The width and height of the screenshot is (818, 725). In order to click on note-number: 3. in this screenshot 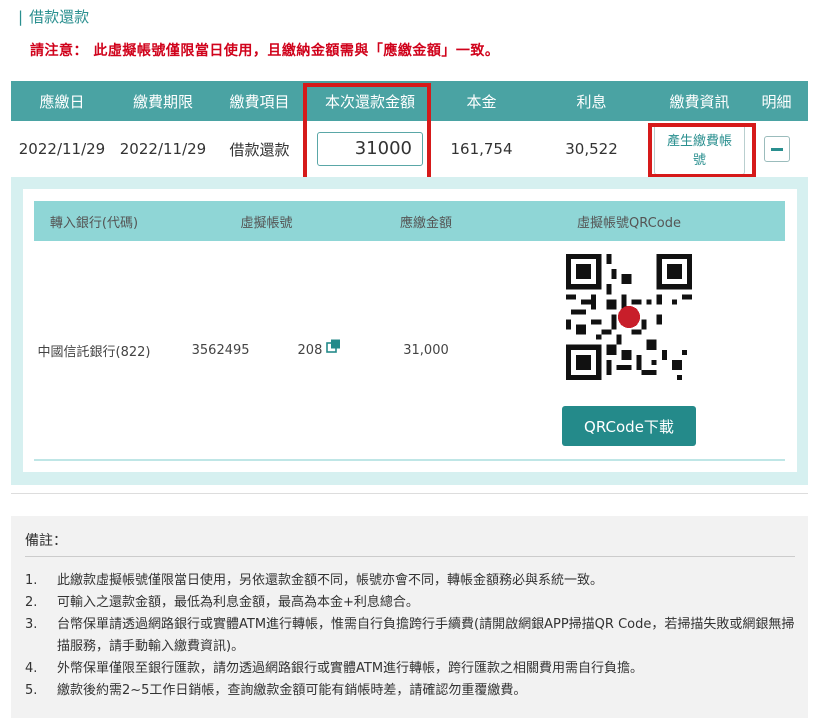, I will do `click(31, 624)`.